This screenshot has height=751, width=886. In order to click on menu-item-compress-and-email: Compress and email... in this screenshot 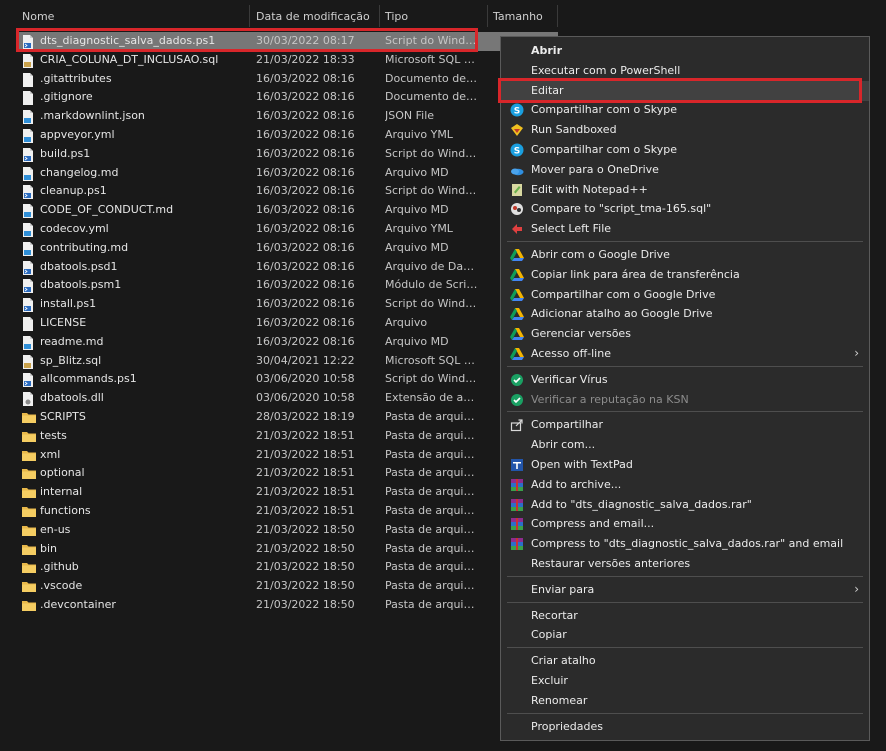, I will do `click(685, 524)`.